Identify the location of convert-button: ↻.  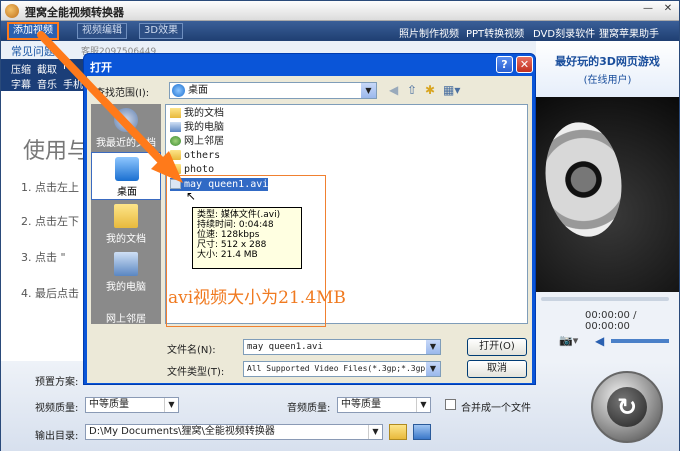
(627, 407).